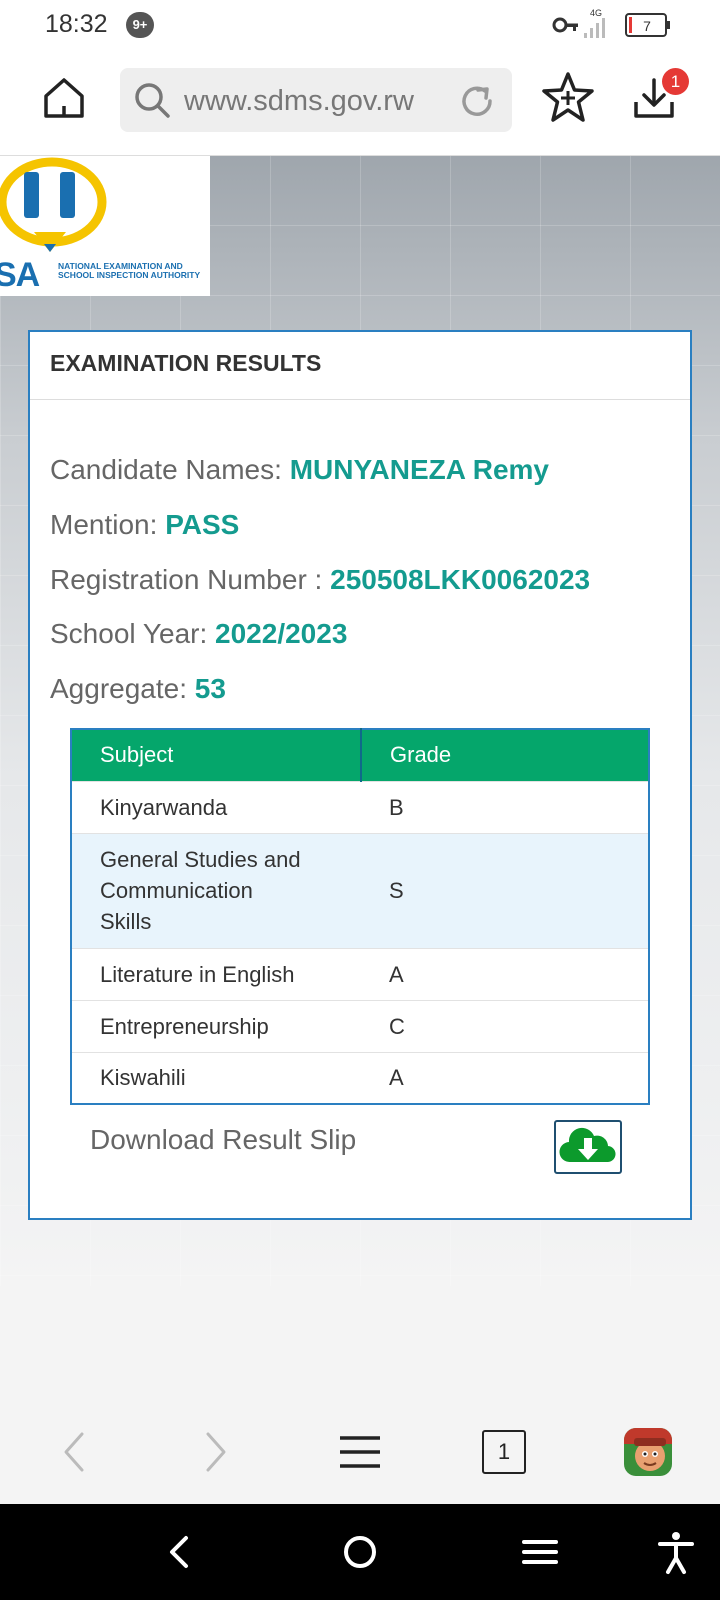  I want to click on school-year-line: School Year: 2022/2023, so click(198, 634).